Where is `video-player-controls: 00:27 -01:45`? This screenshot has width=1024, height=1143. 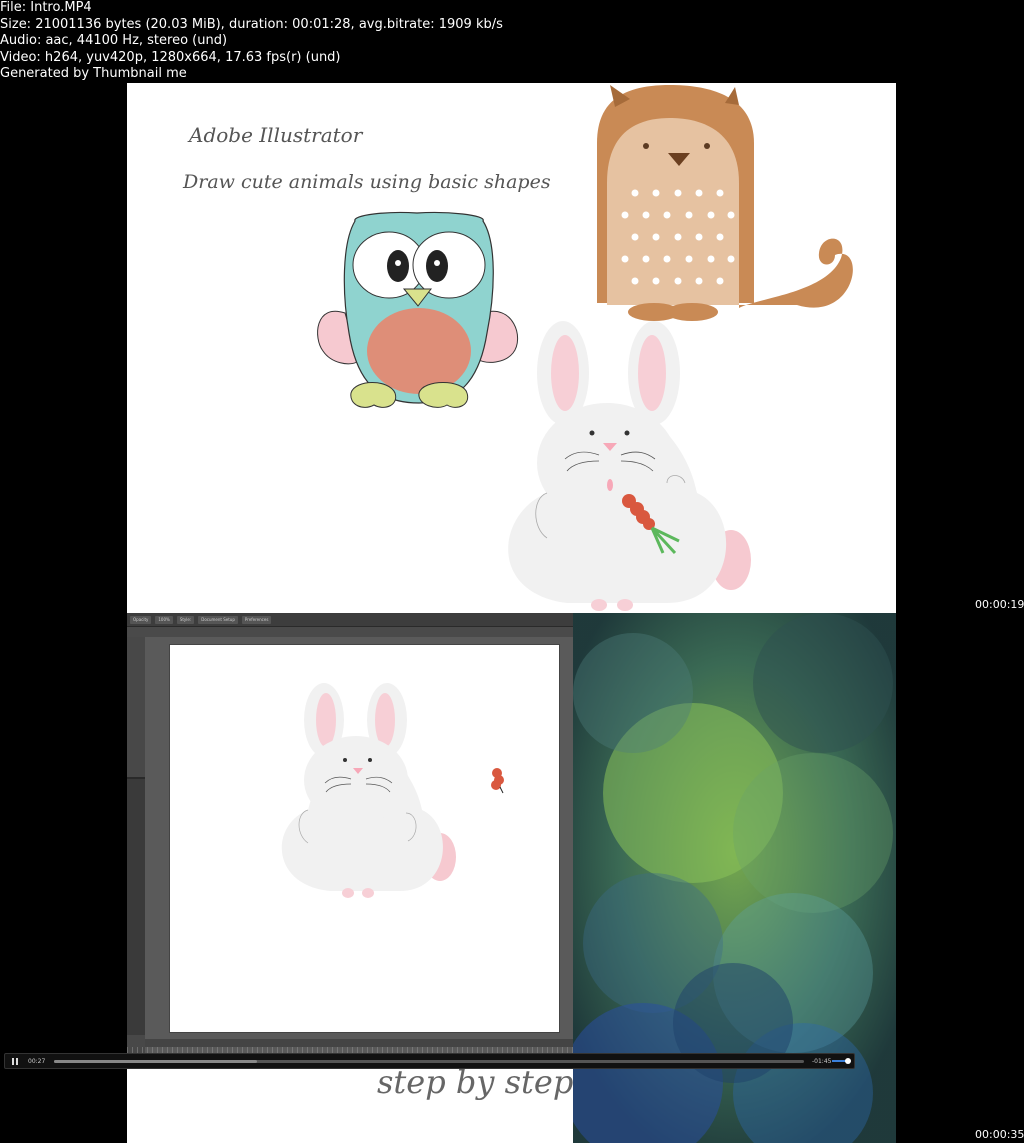
video-player-controls: 00:27 -01:45 is located at coordinates (429, 1061).